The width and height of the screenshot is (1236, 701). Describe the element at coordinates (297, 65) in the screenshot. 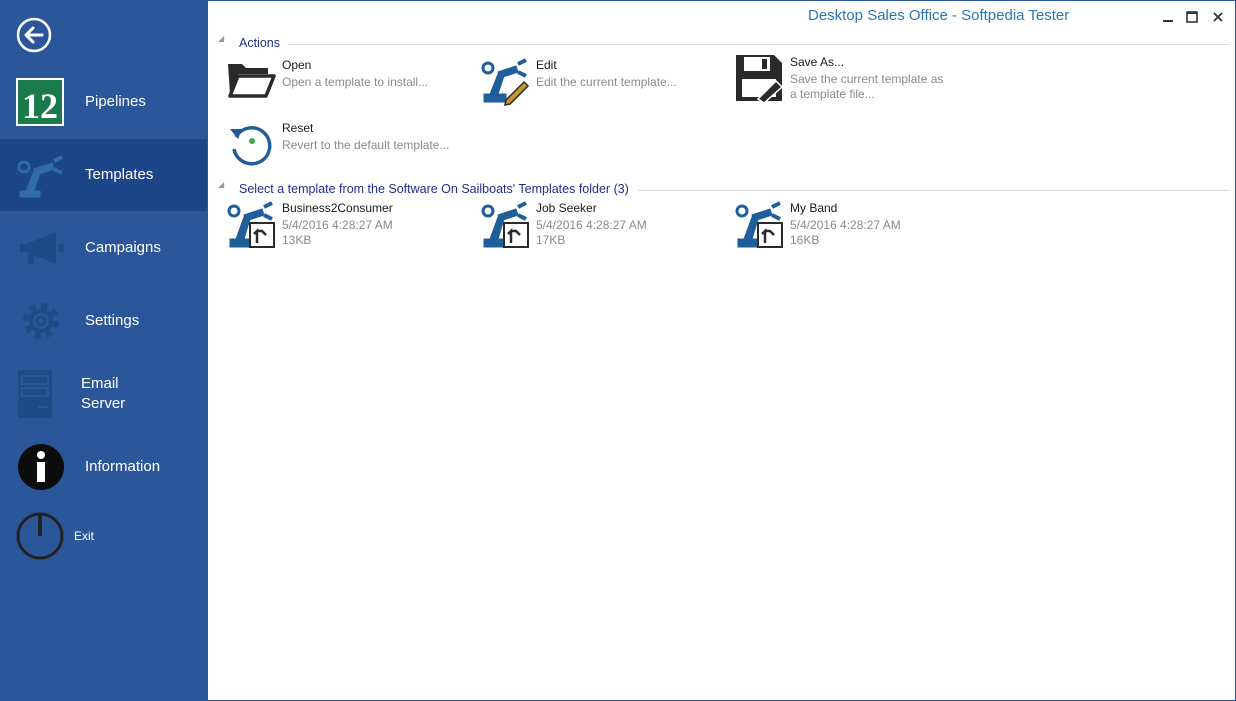

I see `tile-name: Open` at that location.